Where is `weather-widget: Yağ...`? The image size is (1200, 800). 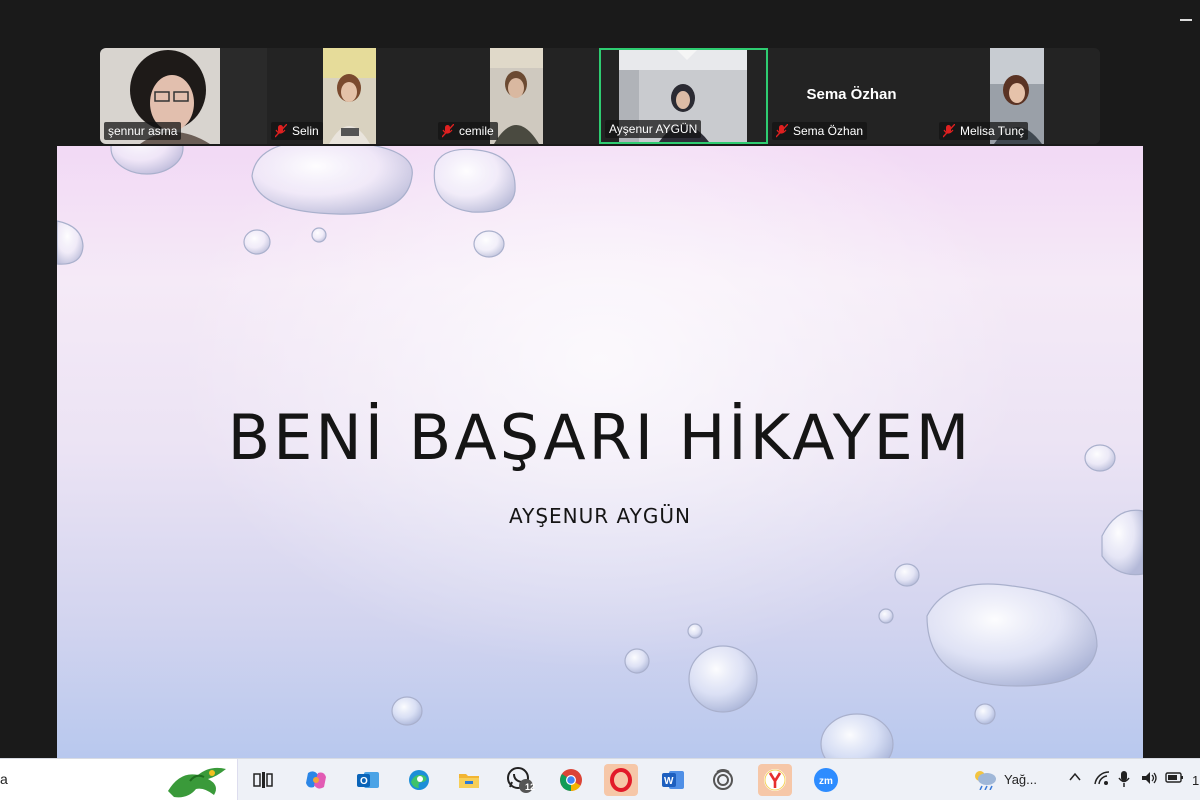
weather-widget: Yağ... is located at coordinates (1004, 779).